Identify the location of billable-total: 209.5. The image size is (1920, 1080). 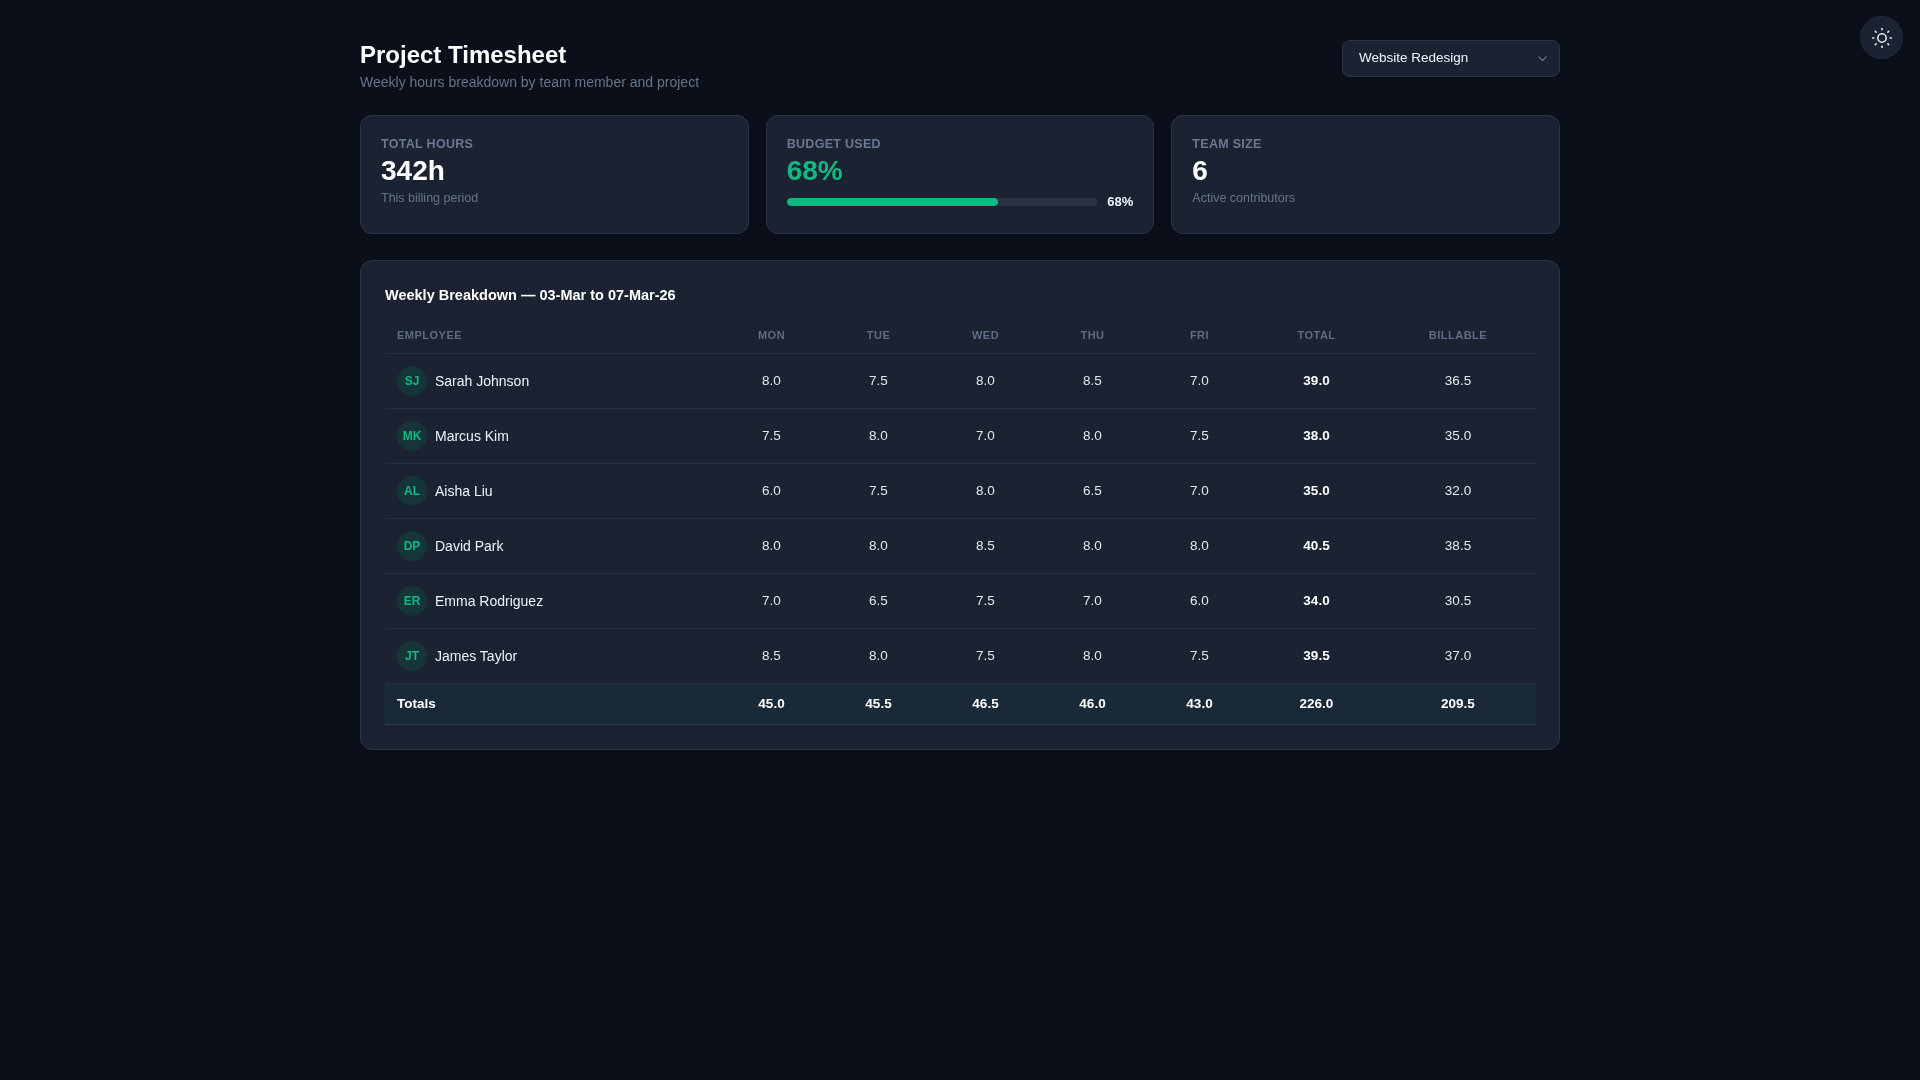
(1458, 703).